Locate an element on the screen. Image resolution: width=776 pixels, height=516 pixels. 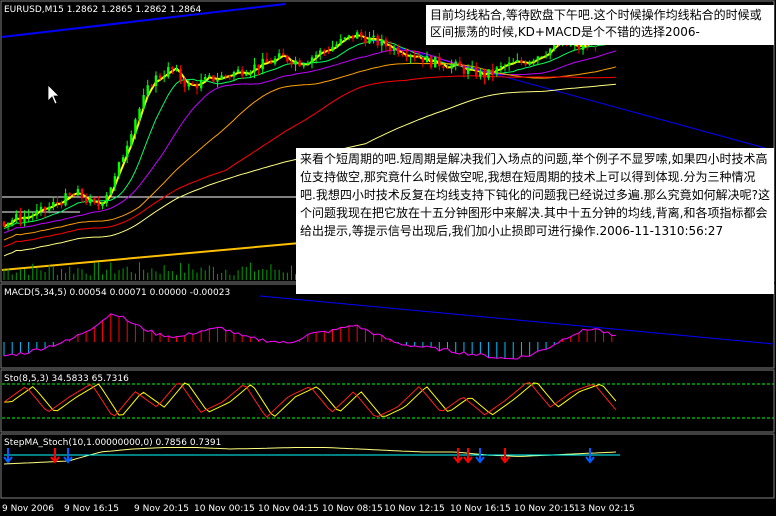
x-tick-label: 9 Nov 16:15 is located at coordinates (91, 509).